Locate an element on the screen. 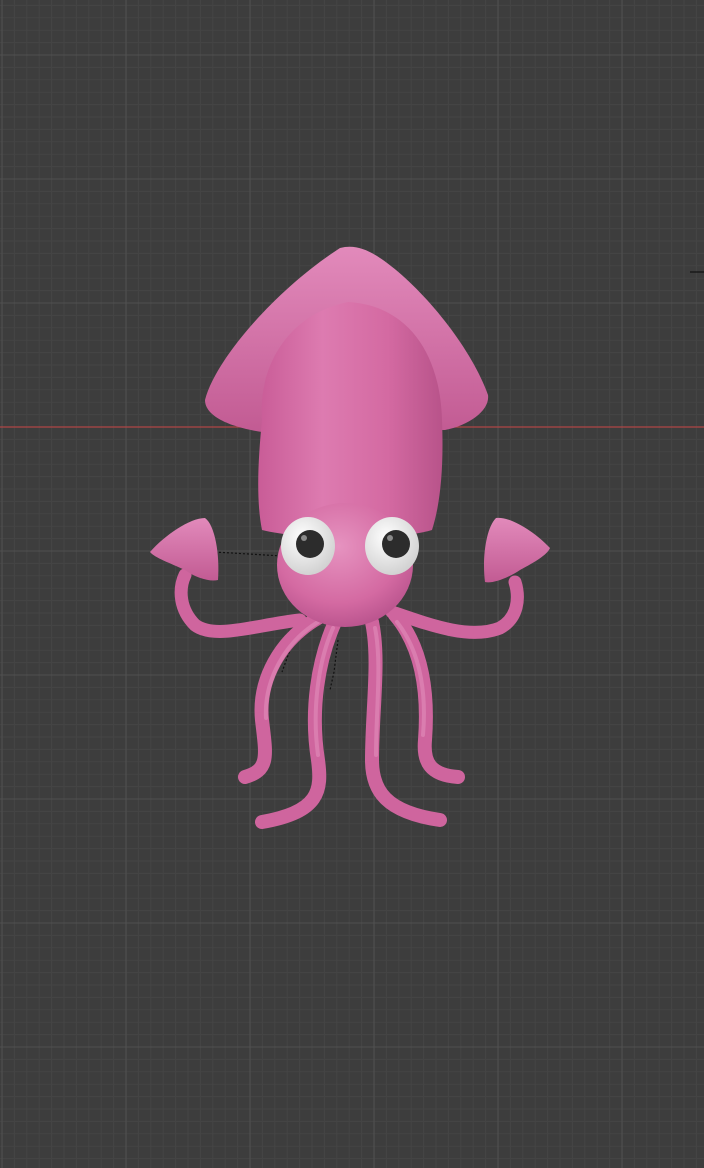 The height and width of the screenshot is (1168, 704). left-eye is located at coordinates (308, 546).